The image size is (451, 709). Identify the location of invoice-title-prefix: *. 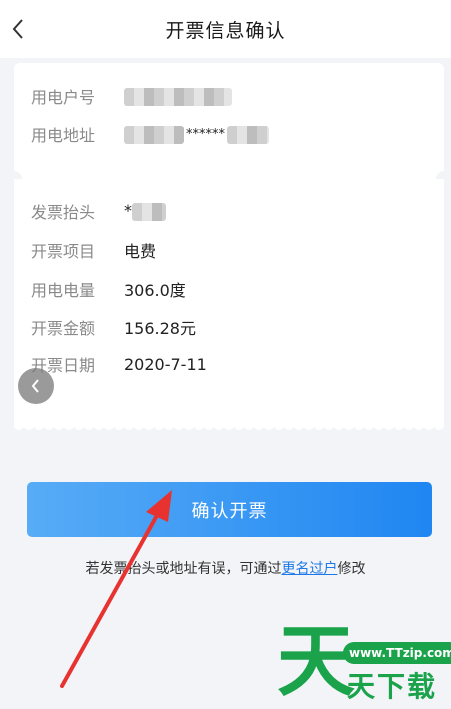
(128, 211).